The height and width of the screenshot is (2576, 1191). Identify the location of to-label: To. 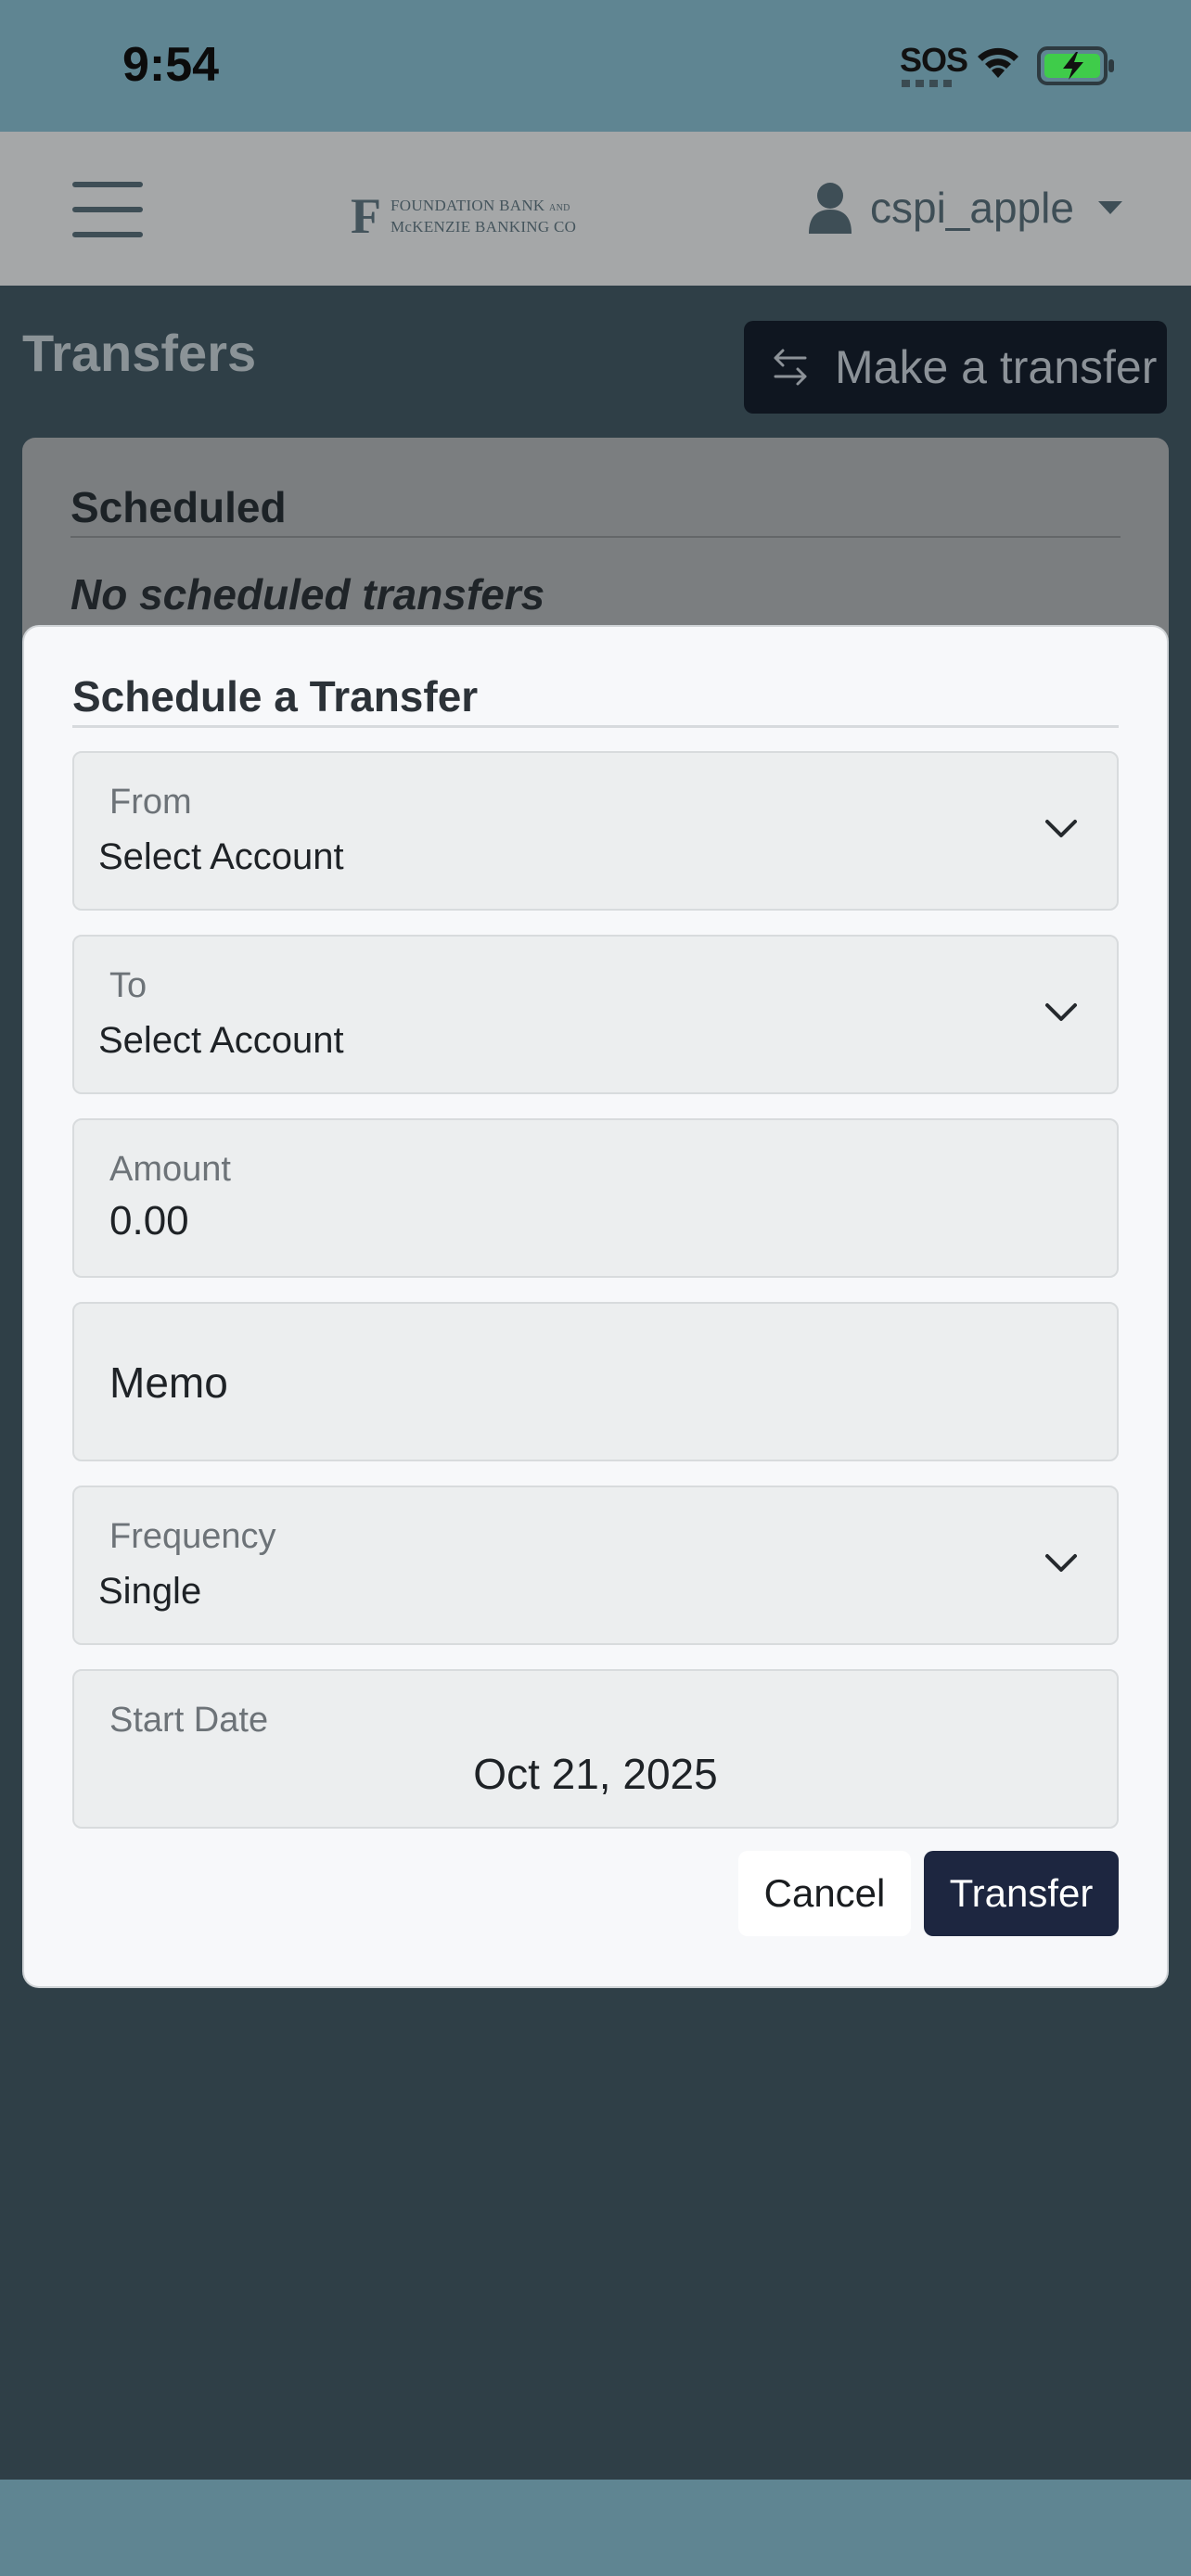
(128, 985).